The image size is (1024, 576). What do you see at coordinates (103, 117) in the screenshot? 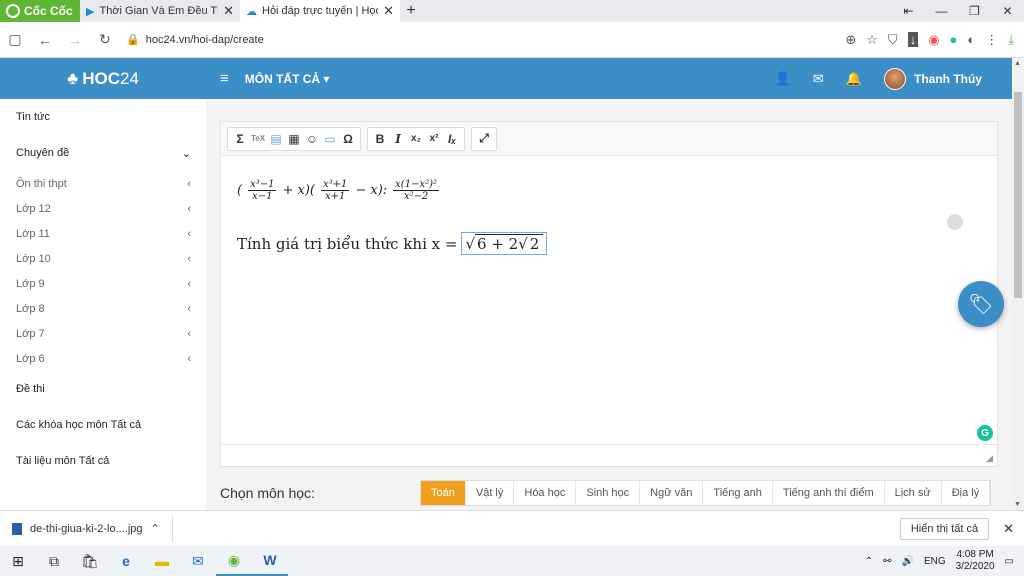
I see `sidebar-item-news: Tin tức` at bounding box center [103, 117].